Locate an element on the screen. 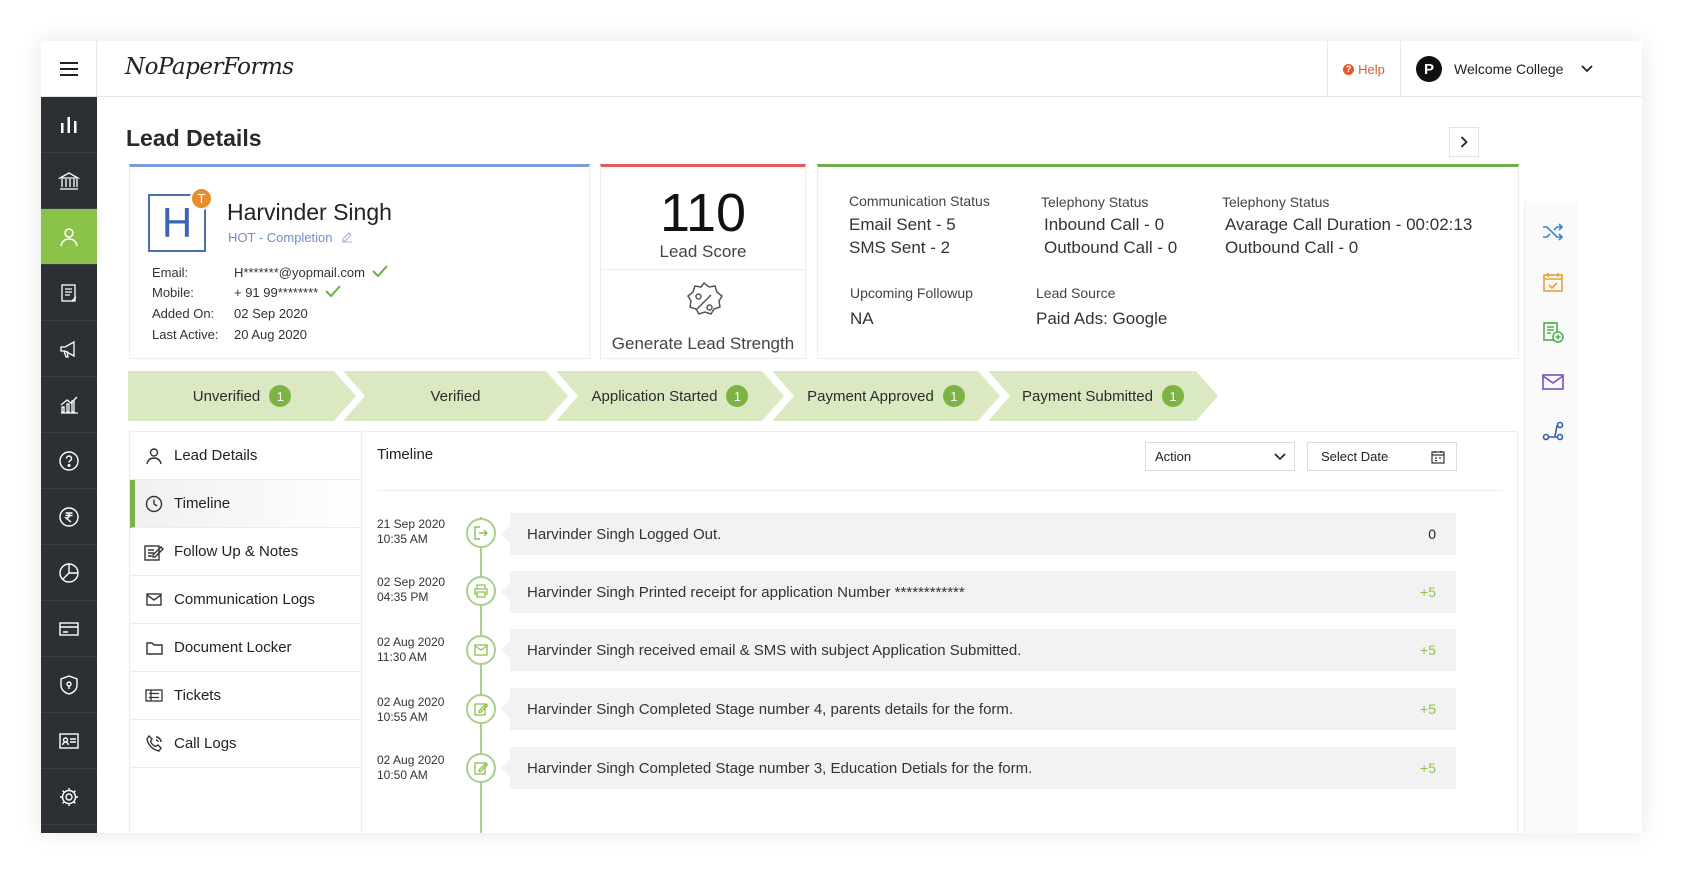 This screenshot has height=874, width=1683. edit-icon is located at coordinates (347, 237).